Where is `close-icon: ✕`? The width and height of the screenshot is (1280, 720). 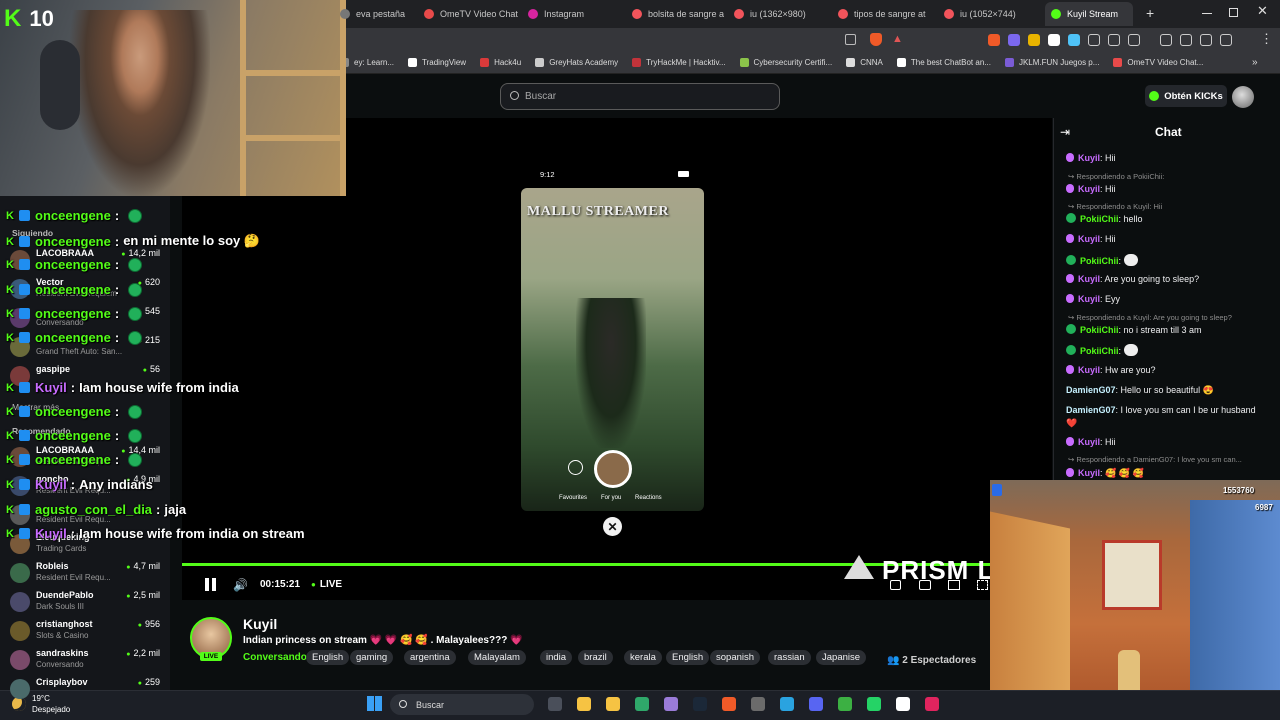
close-icon: ✕ is located at coordinates (612, 526).